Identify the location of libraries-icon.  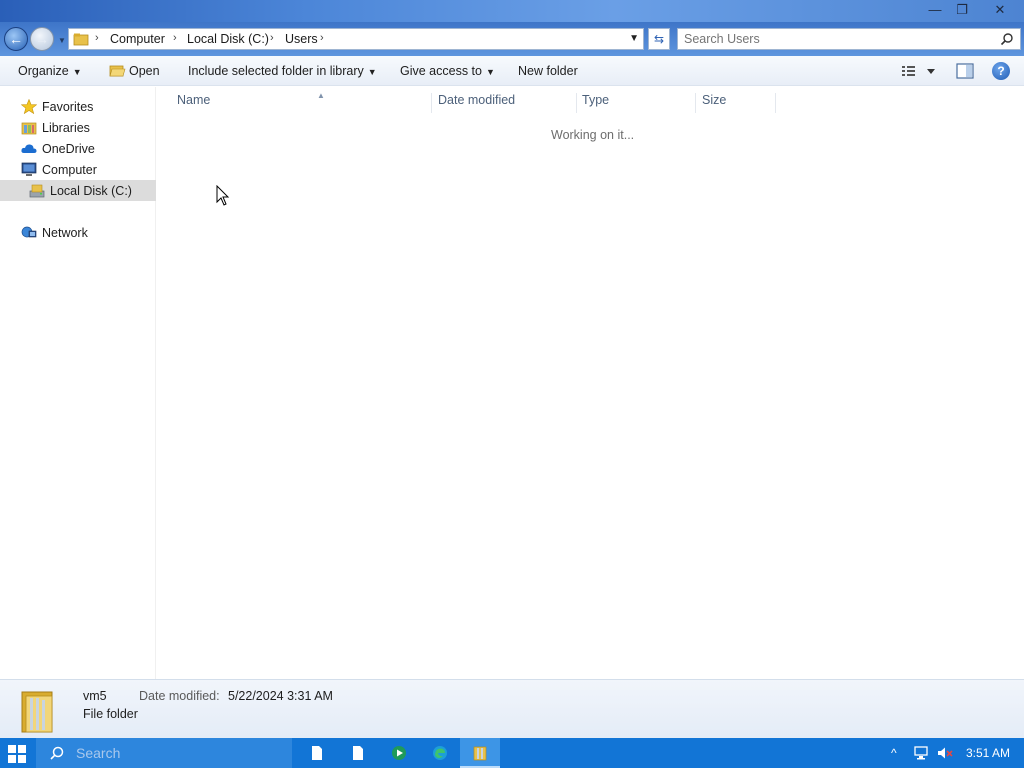
(29, 128).